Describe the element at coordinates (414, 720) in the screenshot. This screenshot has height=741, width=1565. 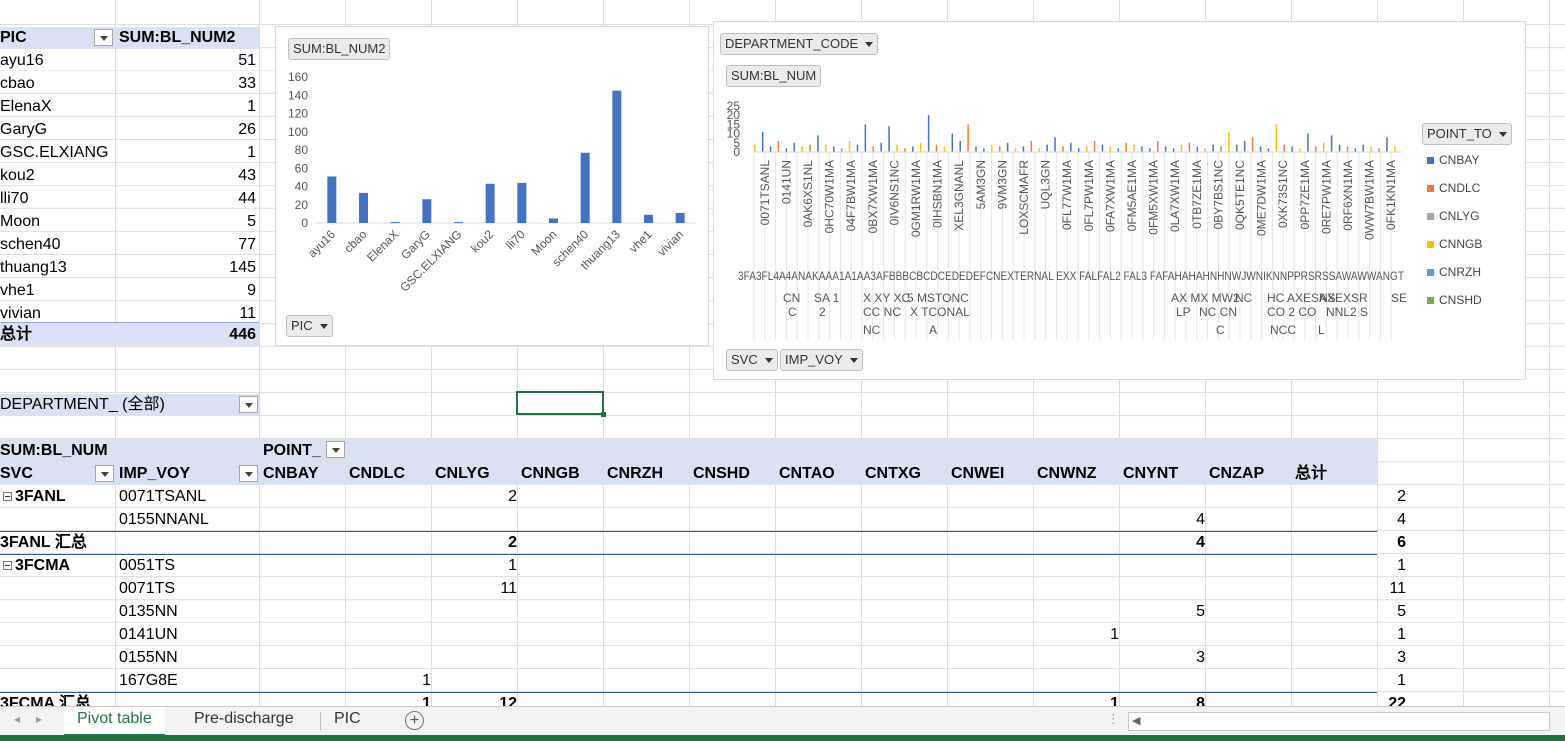
I see `add-sheet-icon: +` at that location.